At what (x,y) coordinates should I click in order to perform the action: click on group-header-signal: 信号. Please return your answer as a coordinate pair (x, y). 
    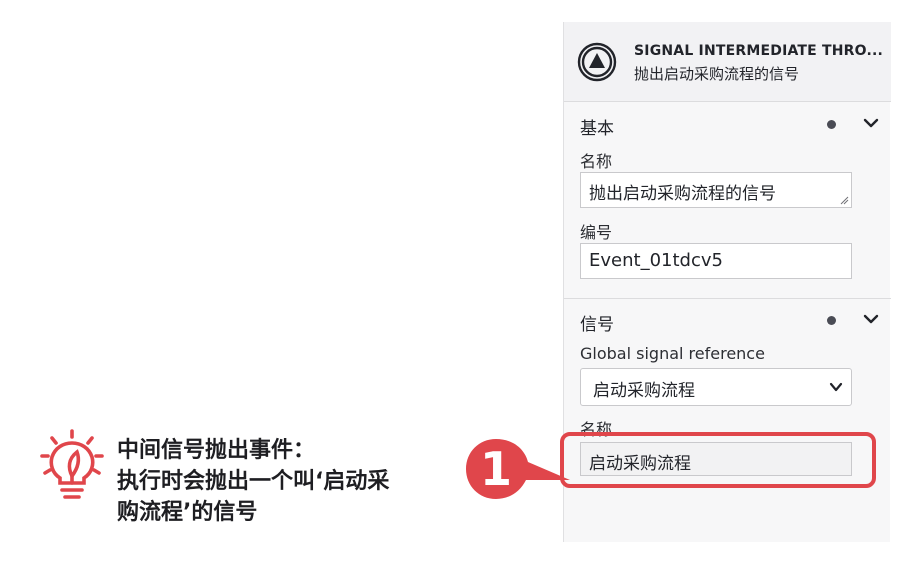
    Looking at the image, I should click on (727, 320).